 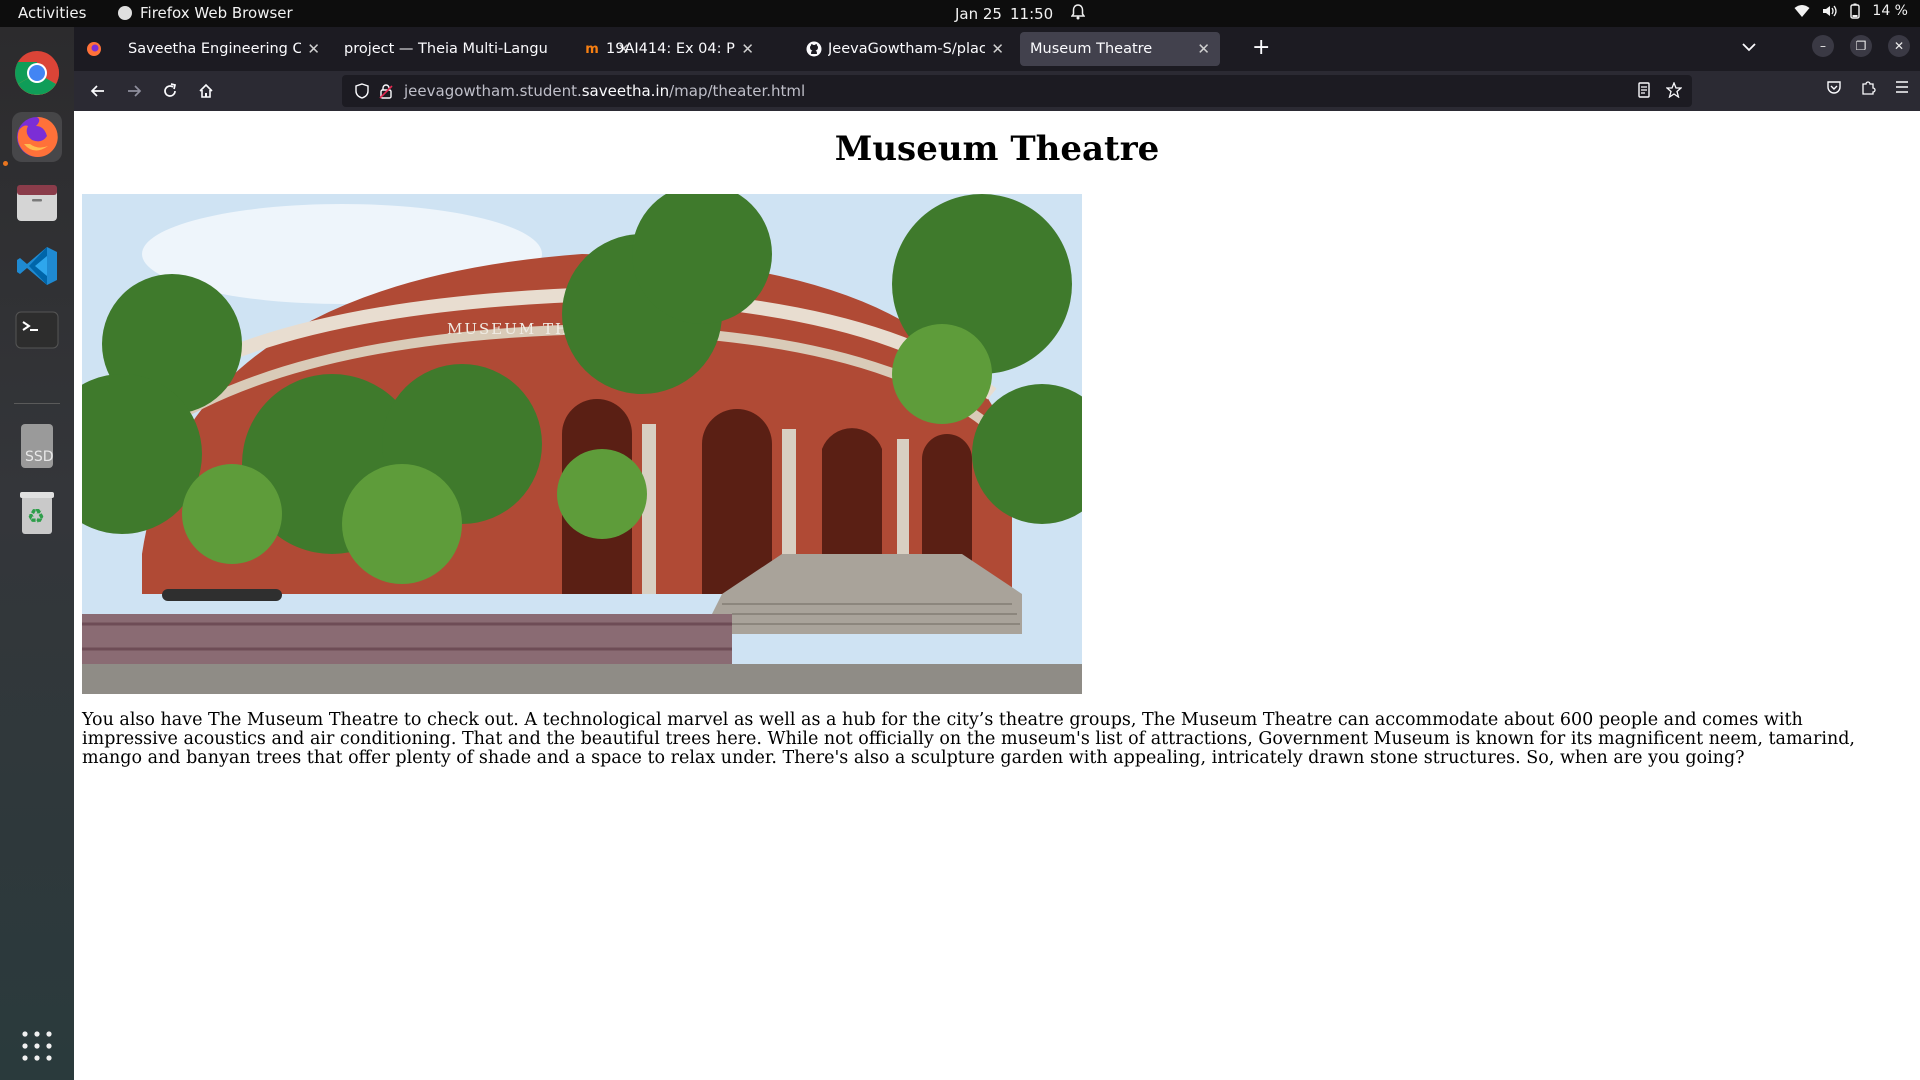 I want to click on chrome-icon, so click(x=37, y=73).